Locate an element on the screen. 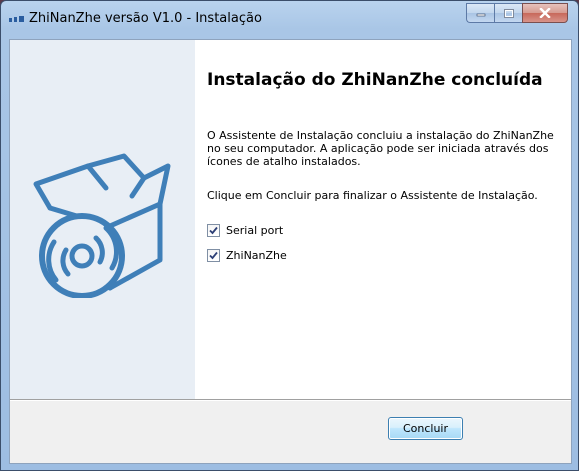 The width and height of the screenshot is (579, 471). zhinanzhe-checkbox is located at coordinates (213, 255).